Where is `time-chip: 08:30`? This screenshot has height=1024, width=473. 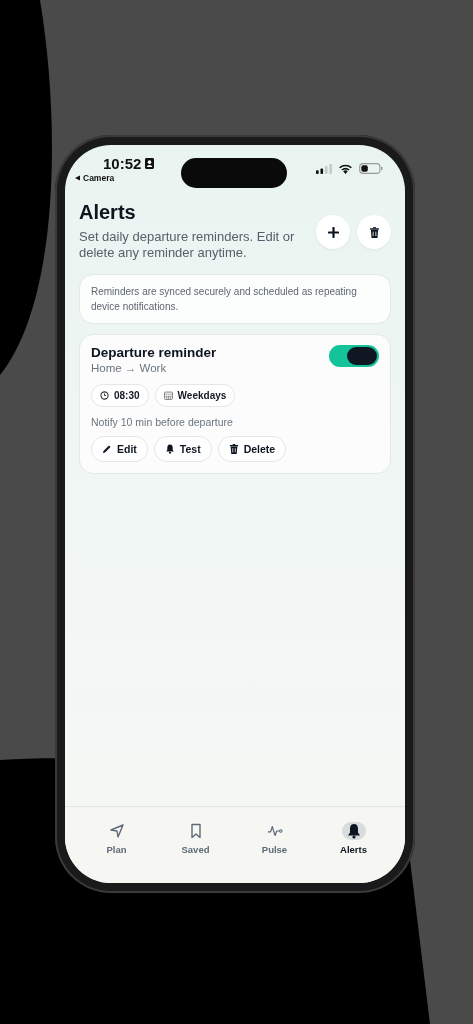 time-chip: 08:30 is located at coordinates (120, 395).